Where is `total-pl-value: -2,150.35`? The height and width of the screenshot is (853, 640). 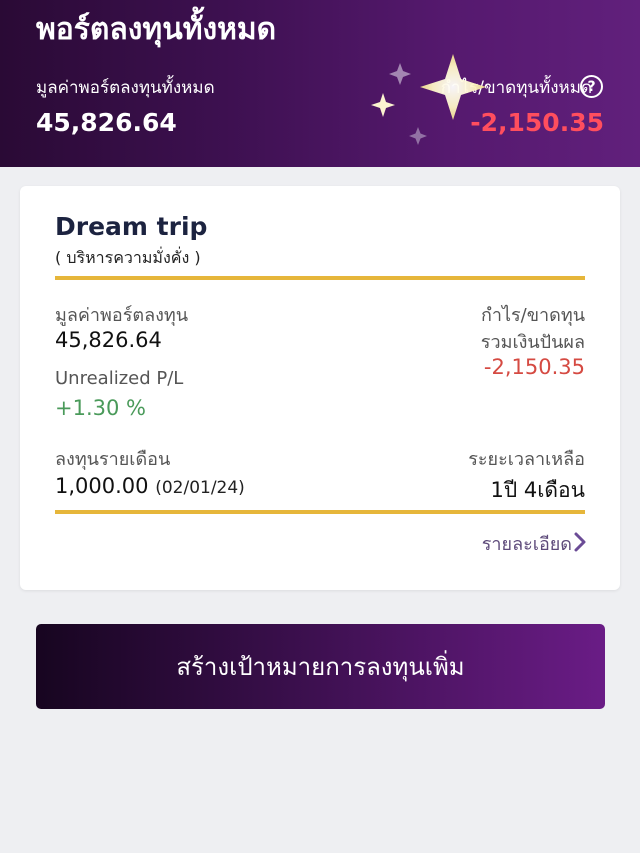 total-pl-value: -2,150.35 is located at coordinates (537, 122).